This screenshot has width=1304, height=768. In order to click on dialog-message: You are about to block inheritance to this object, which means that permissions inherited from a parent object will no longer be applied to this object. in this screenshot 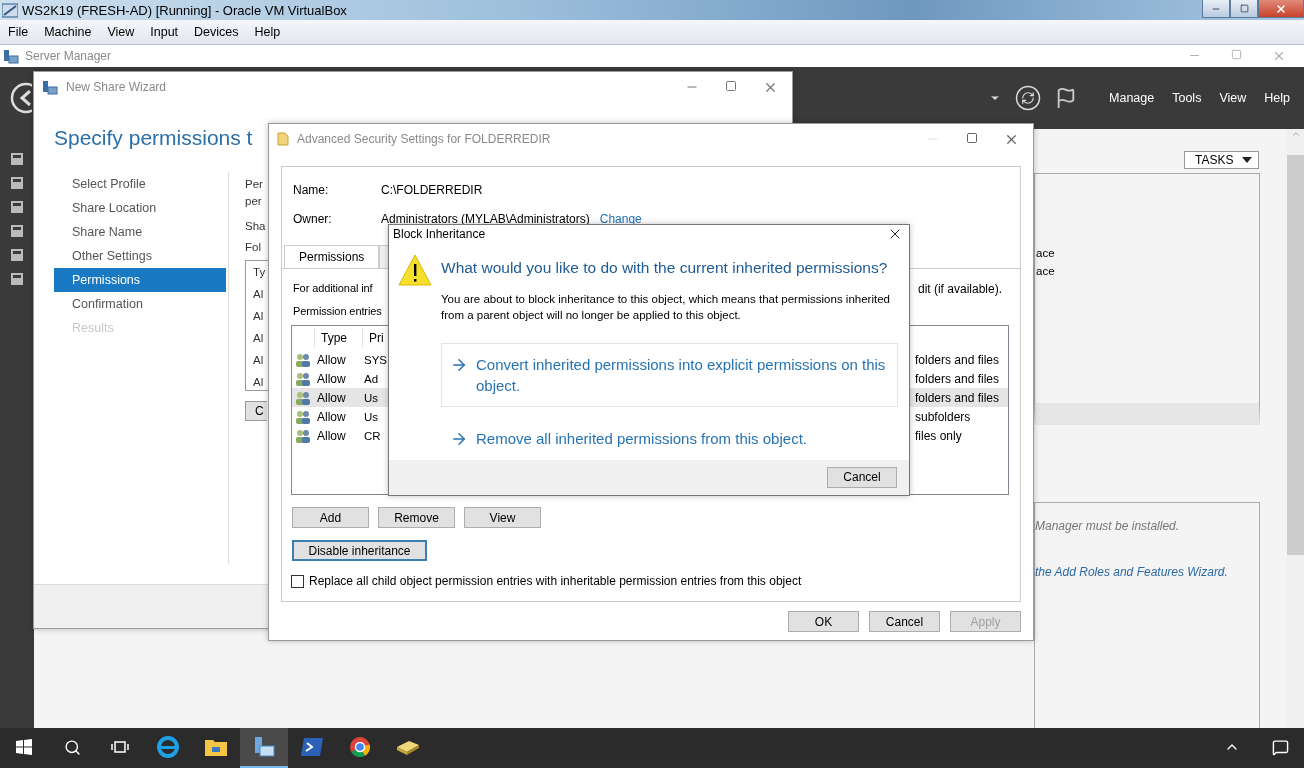, I will do `click(666, 307)`.